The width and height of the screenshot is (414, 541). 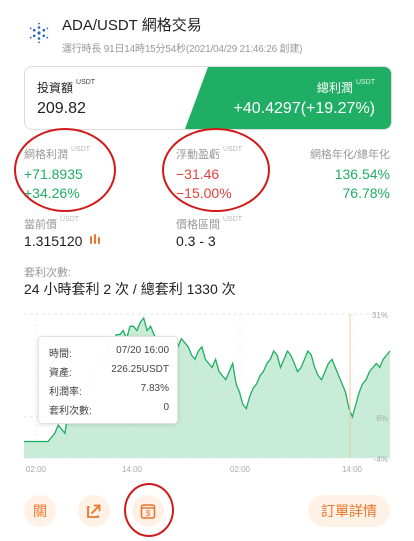 I want to click on y-tick-label: 6%, so click(x=382, y=418).